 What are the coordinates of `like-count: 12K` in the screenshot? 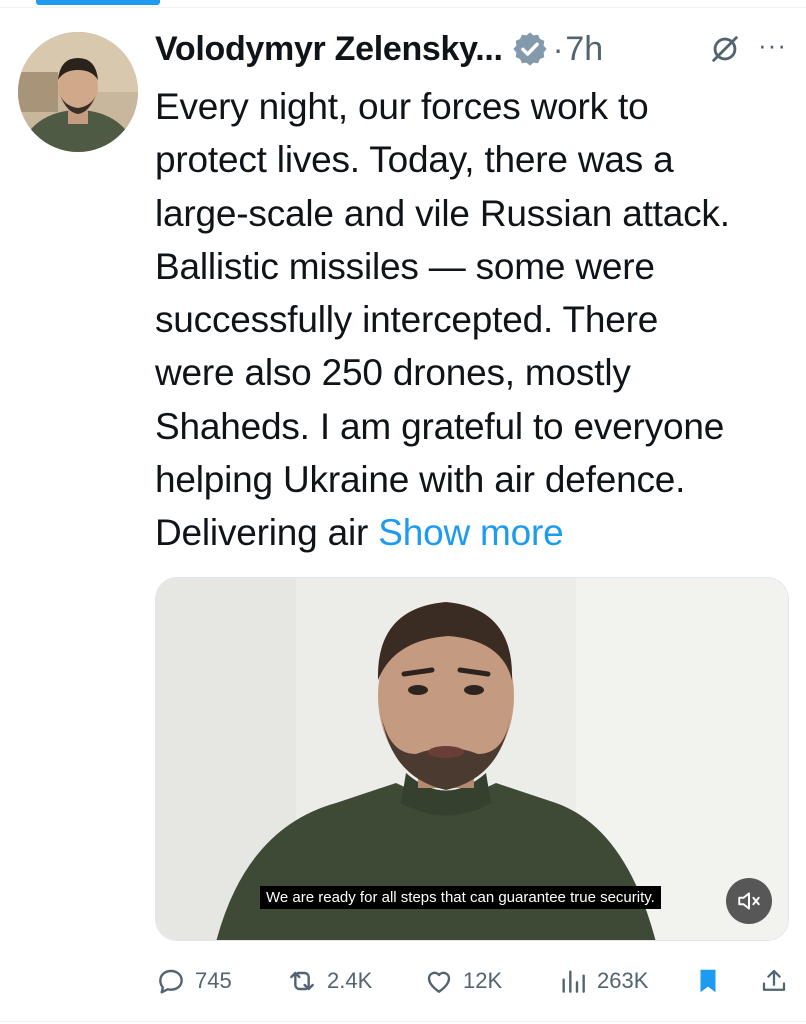 It's located at (483, 980).